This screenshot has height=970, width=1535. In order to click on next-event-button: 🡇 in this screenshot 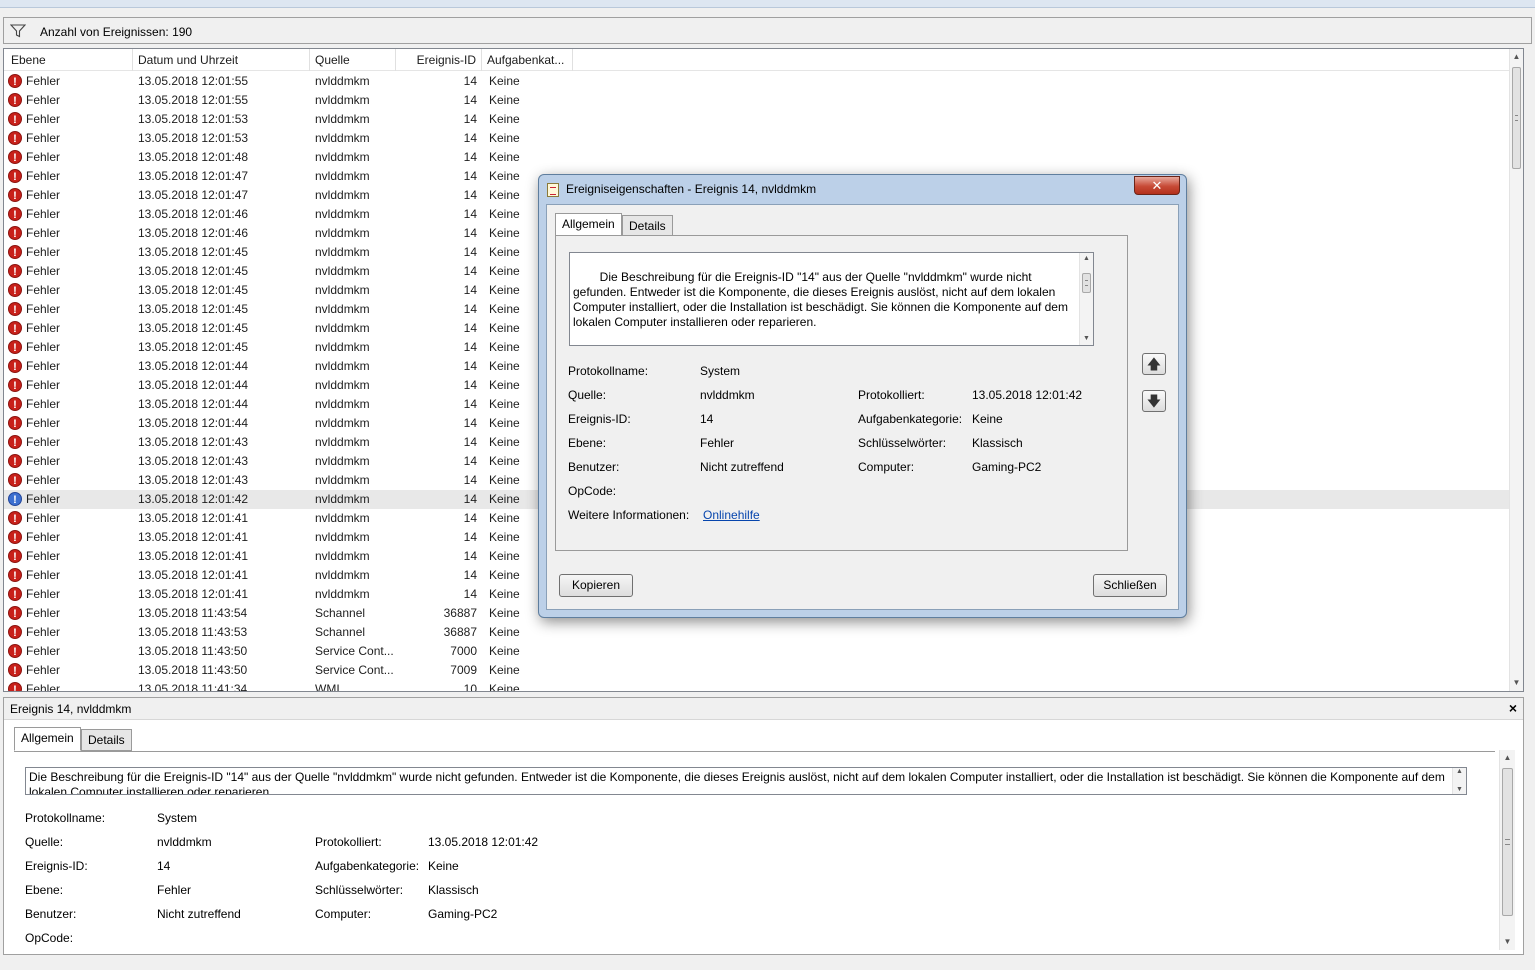, I will do `click(1154, 401)`.